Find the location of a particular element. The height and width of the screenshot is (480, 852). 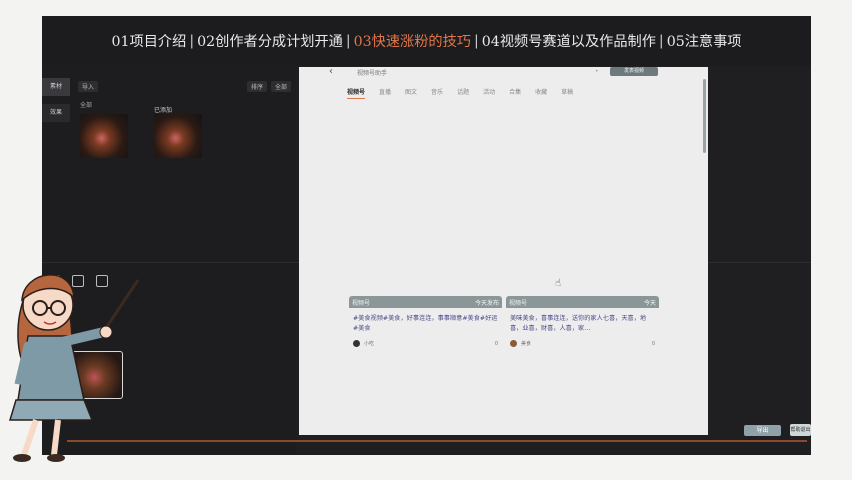

card-header: 视频号 今天发布 is located at coordinates (425, 302).